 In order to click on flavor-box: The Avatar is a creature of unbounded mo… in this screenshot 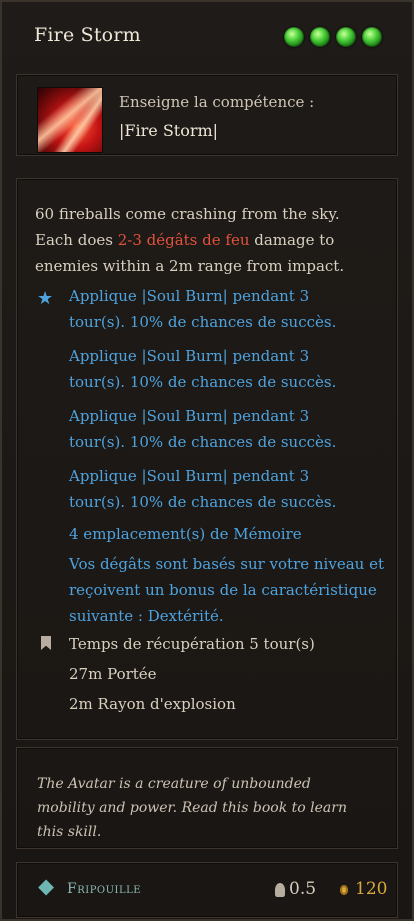, I will do `click(207, 798)`.